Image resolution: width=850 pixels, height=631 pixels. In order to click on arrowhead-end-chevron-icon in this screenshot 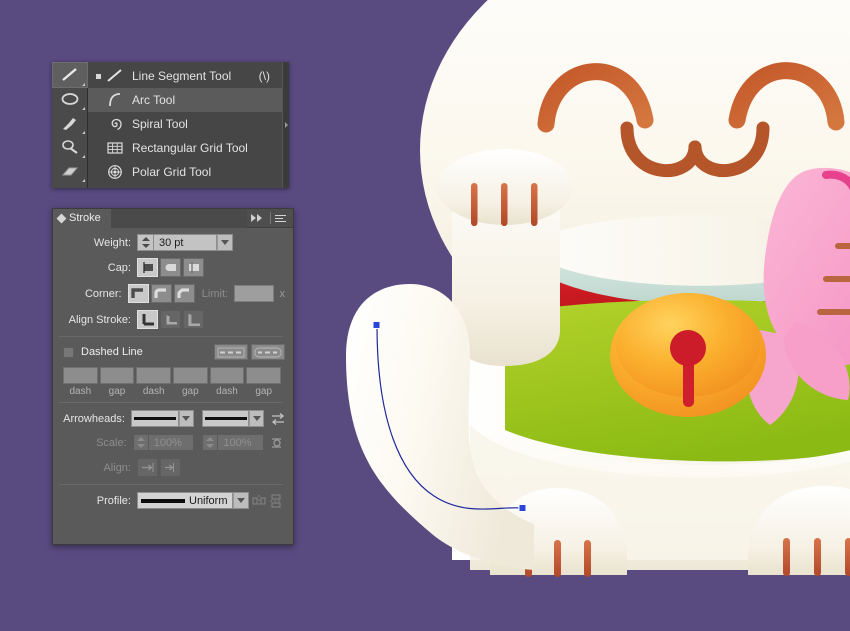, I will do `click(257, 418)`.